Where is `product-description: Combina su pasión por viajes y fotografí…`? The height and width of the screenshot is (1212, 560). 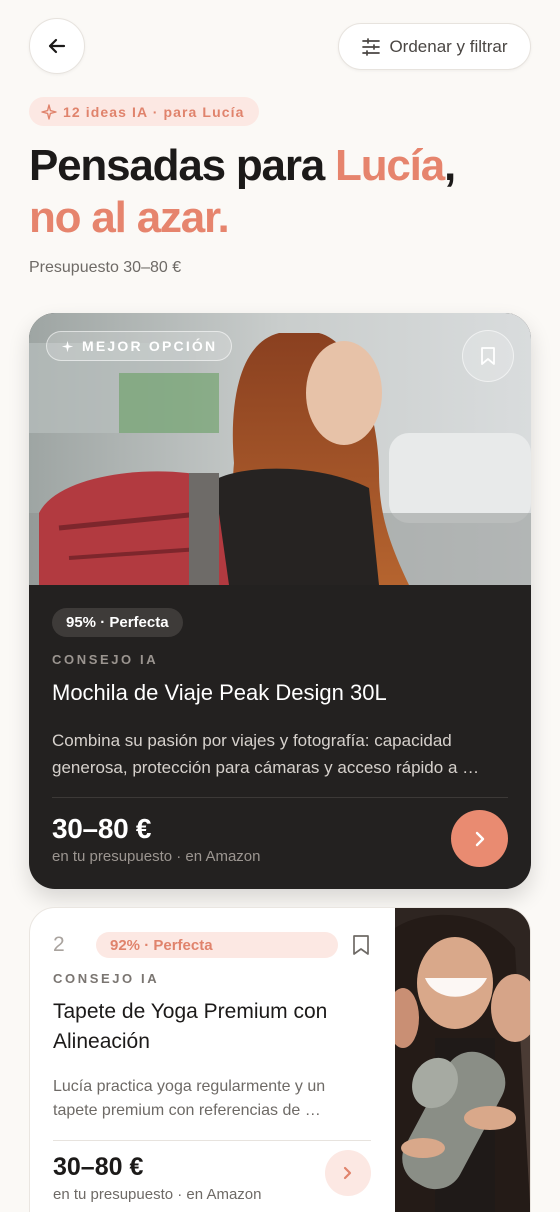 product-description: Combina su pasión por viajes y fotografí… is located at coordinates (266, 754).